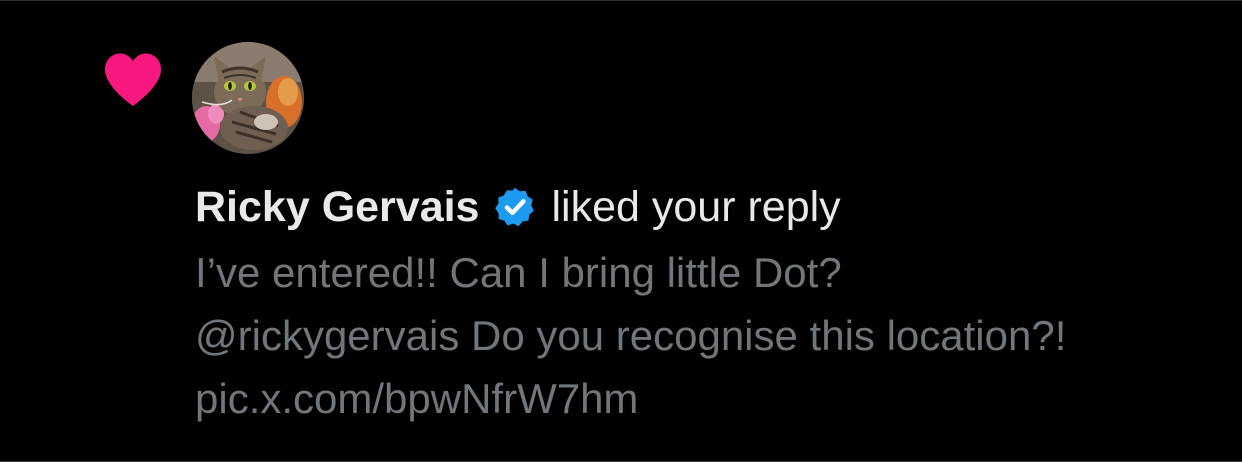 This screenshot has width=1242, height=462. I want to click on notification-headline: Ricky Gervais liked your reply, so click(518, 207).